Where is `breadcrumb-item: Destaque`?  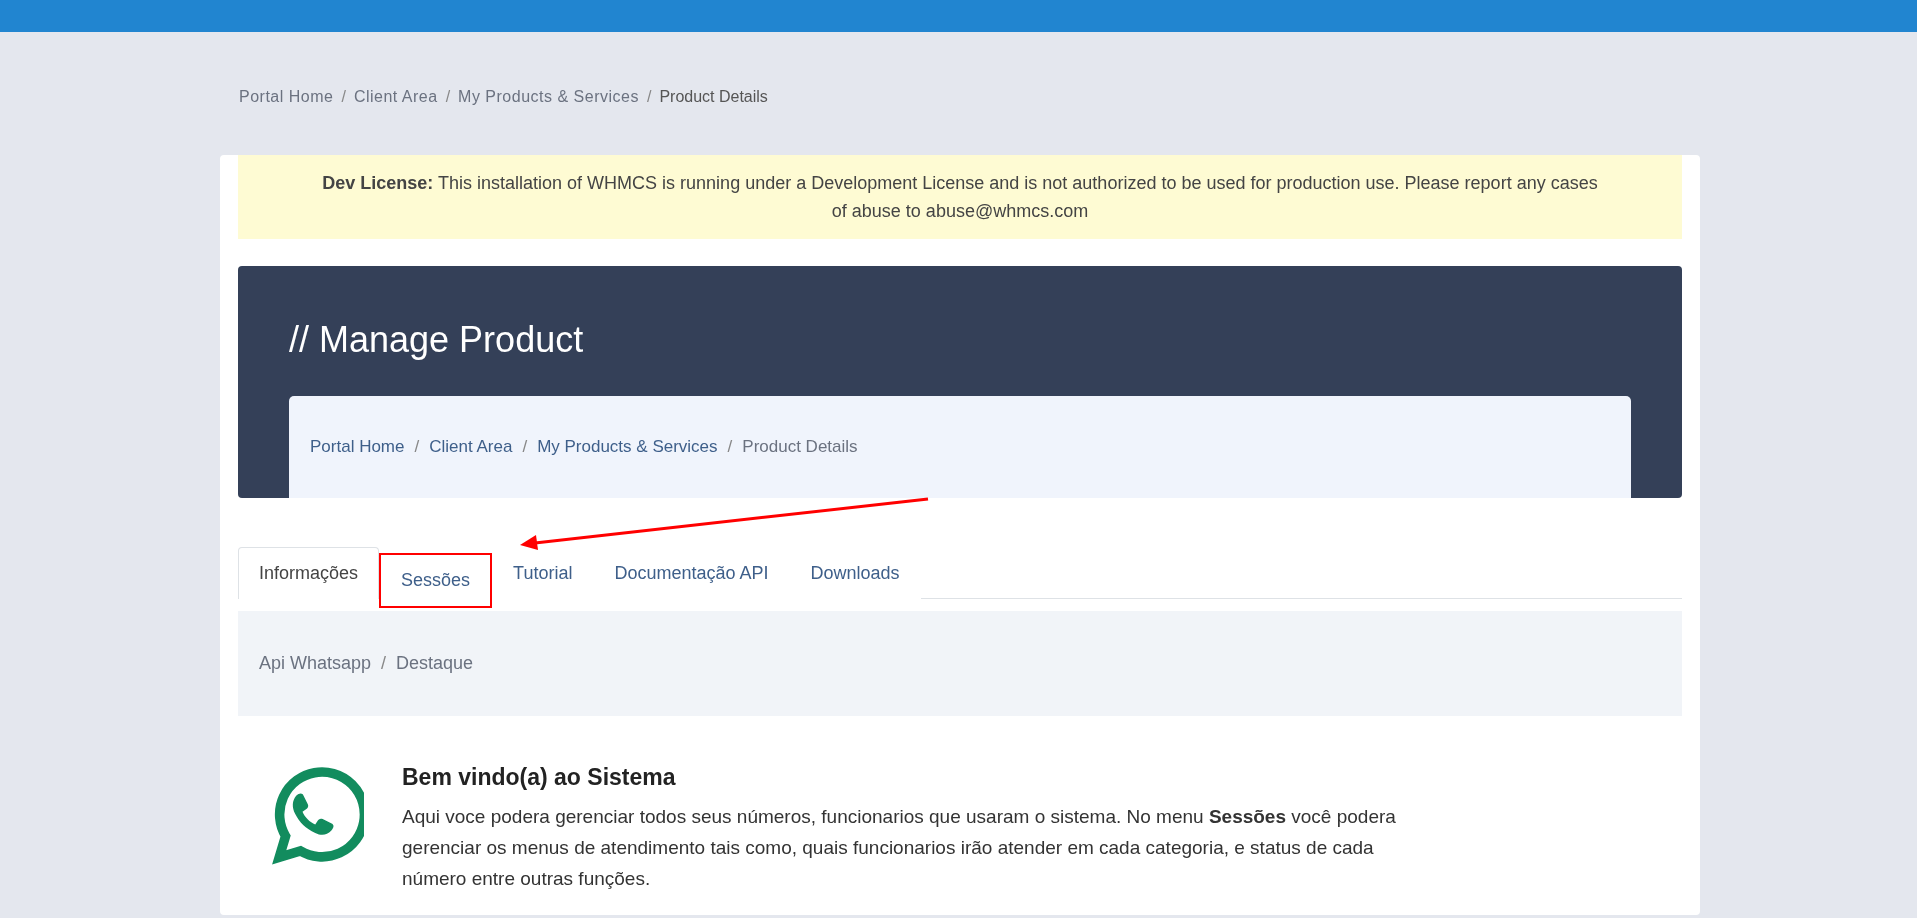 breadcrumb-item: Destaque is located at coordinates (435, 663).